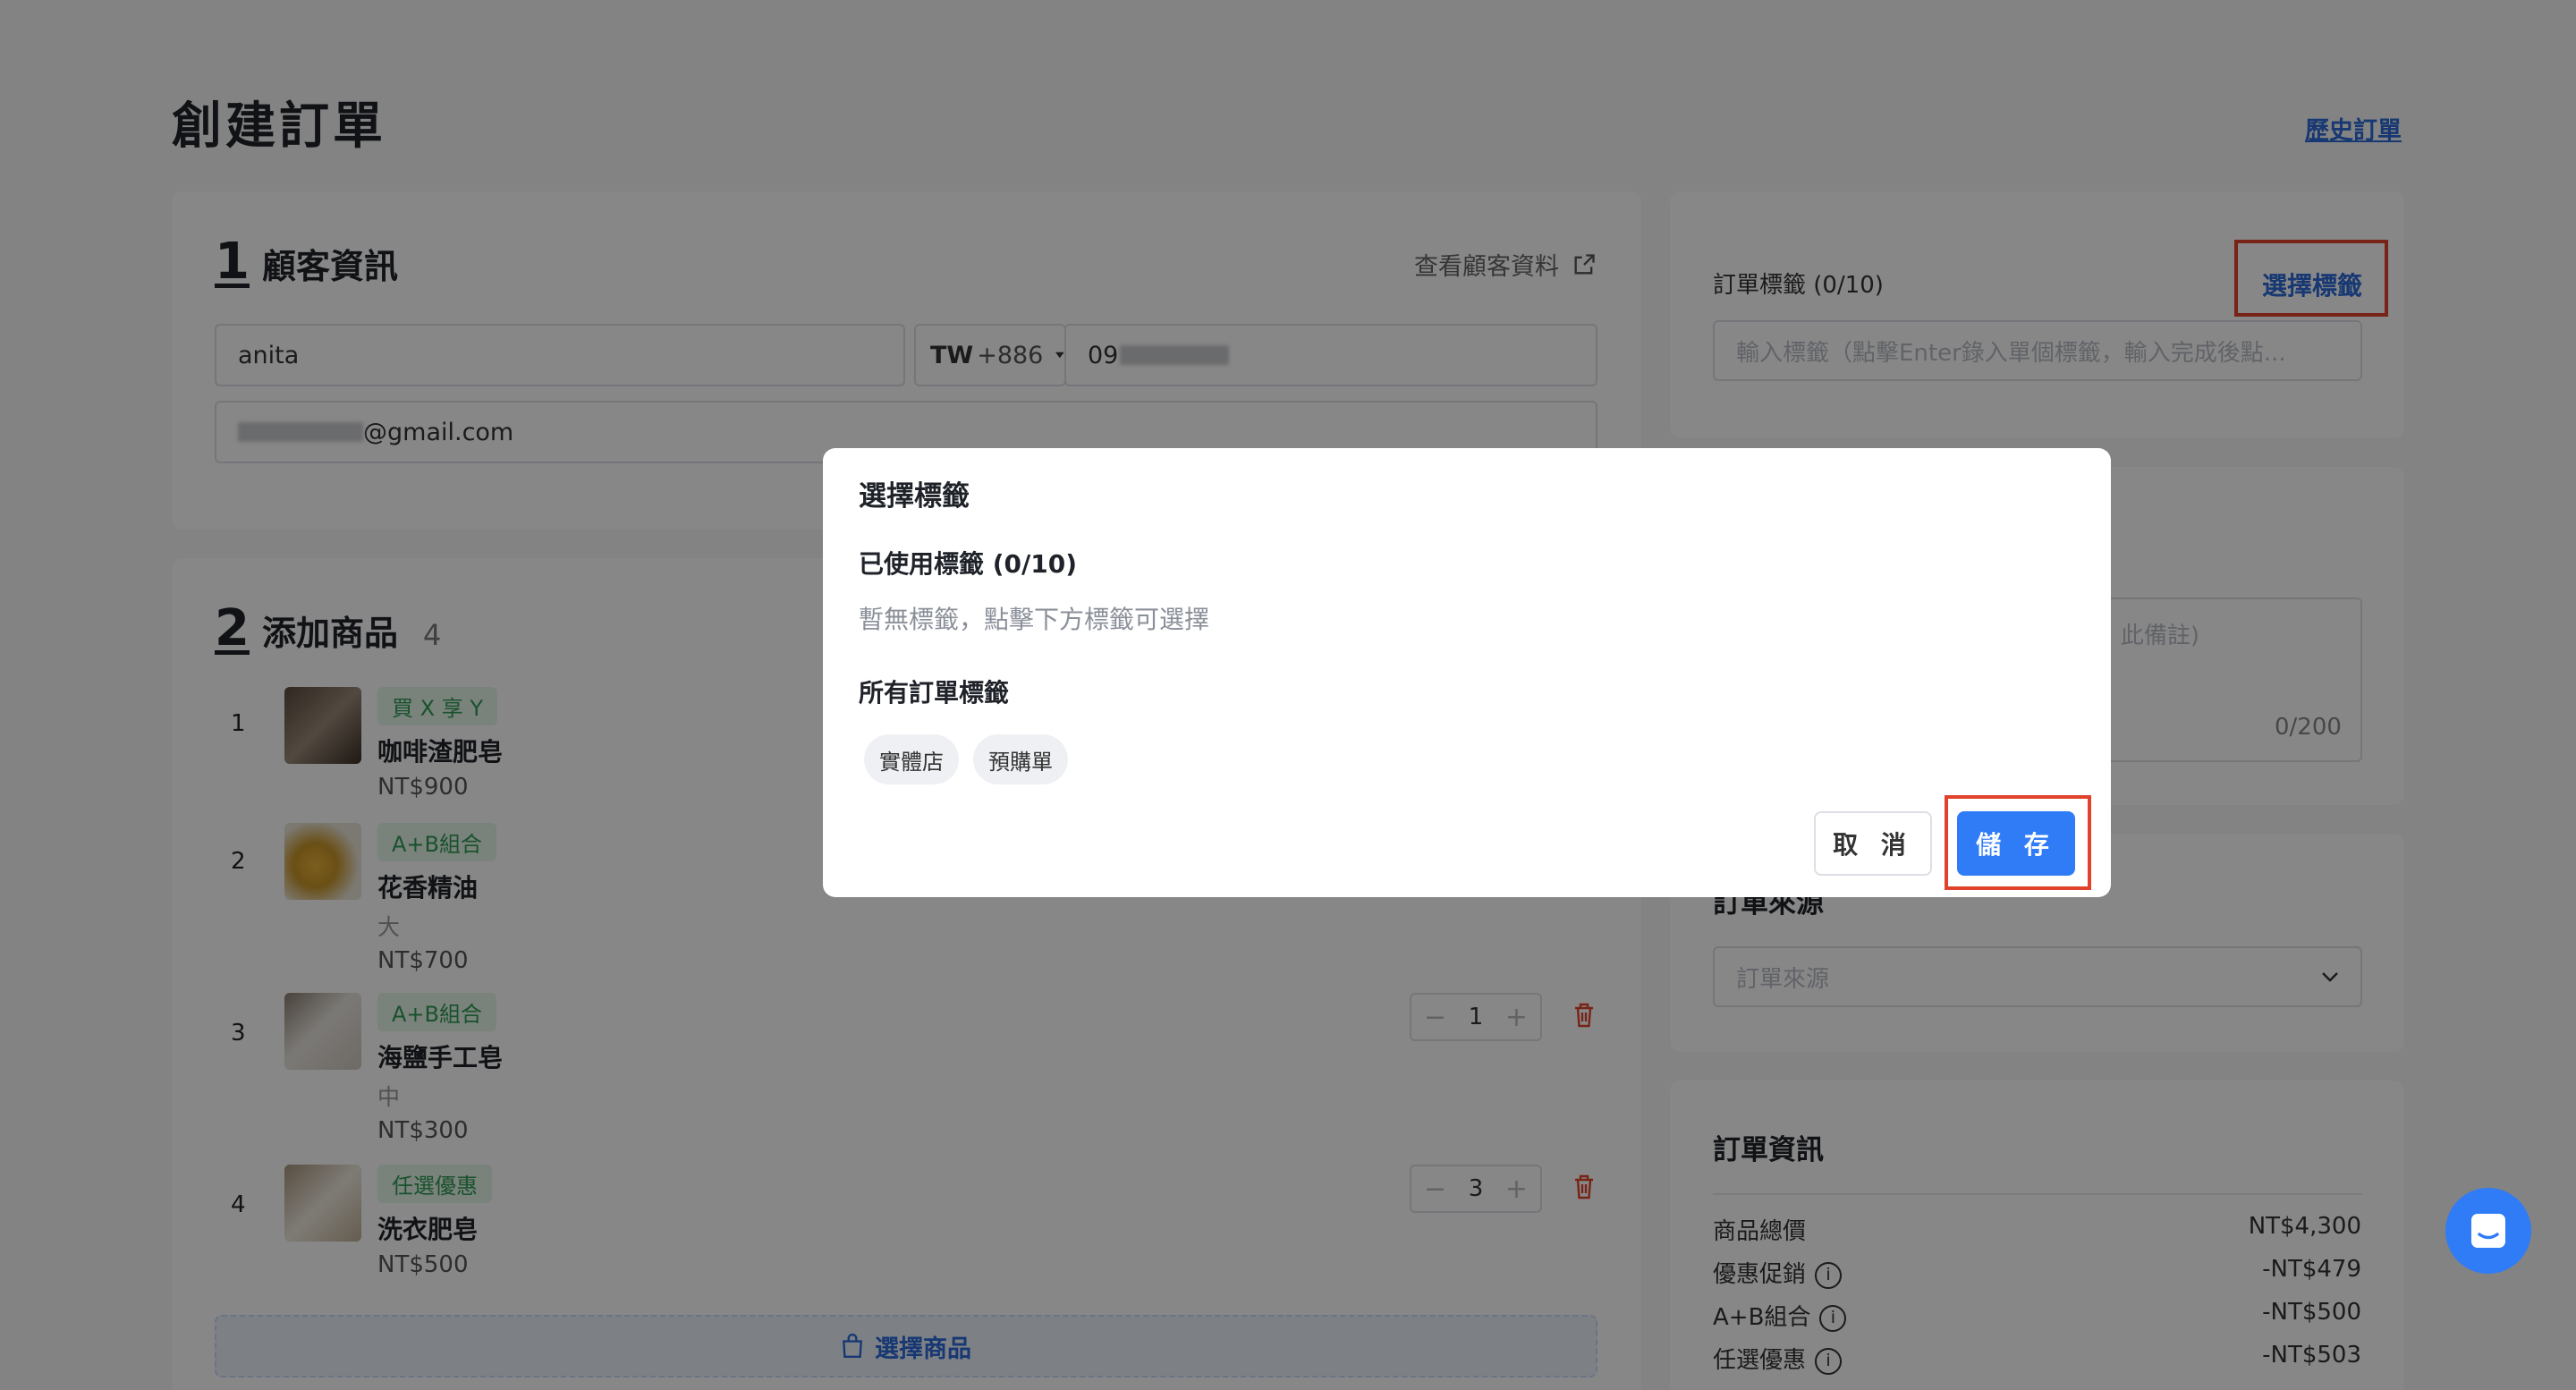 Image resolution: width=2576 pixels, height=1390 pixels. What do you see at coordinates (911, 759) in the screenshot?
I see `tag-chip: 實體店` at bounding box center [911, 759].